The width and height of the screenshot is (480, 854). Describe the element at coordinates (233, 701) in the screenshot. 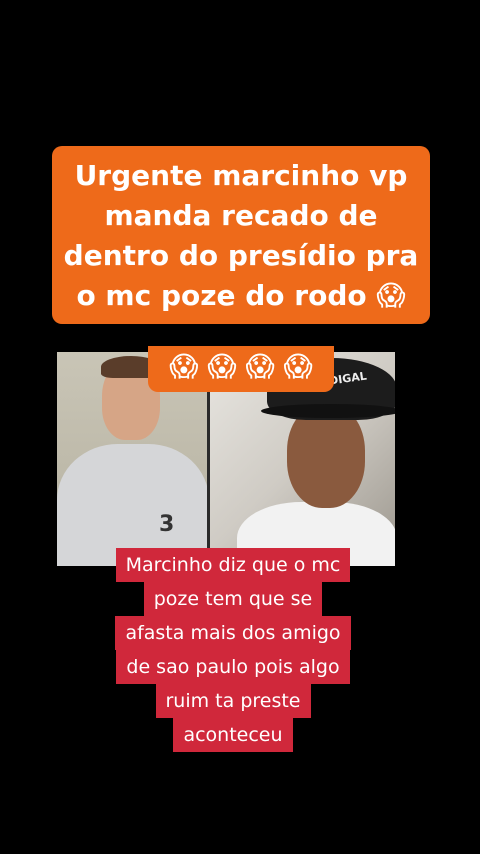

I see `caption-line: ruim ta preste` at that location.